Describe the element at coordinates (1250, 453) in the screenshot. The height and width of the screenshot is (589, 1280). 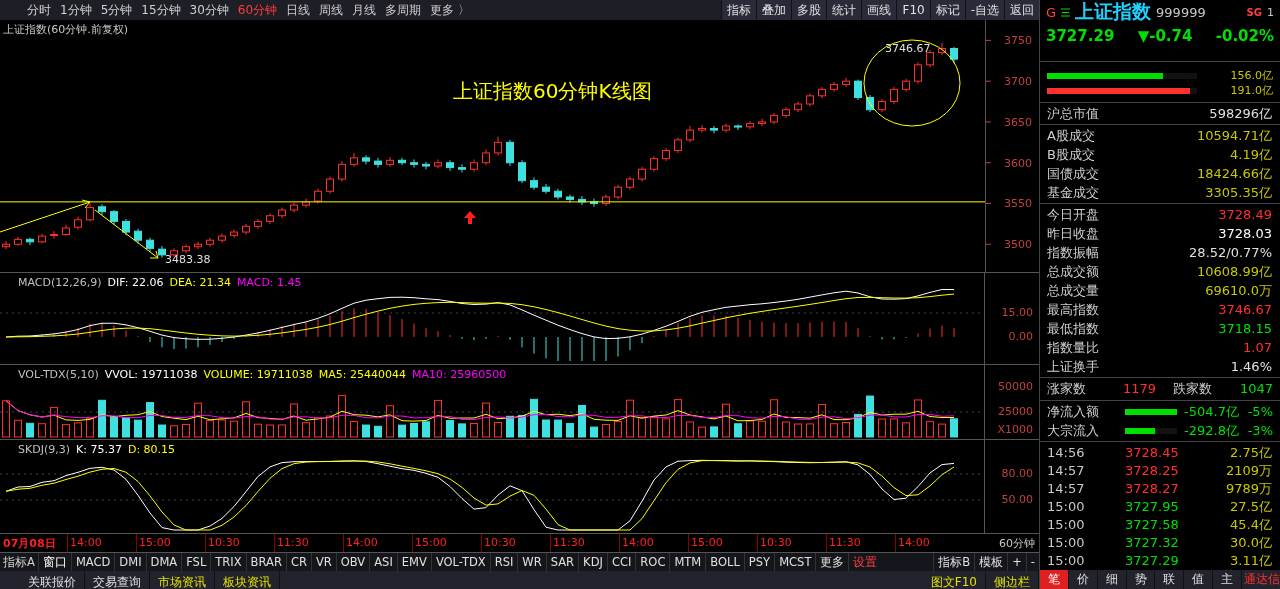
I see `tick-amount: 2.75亿` at that location.